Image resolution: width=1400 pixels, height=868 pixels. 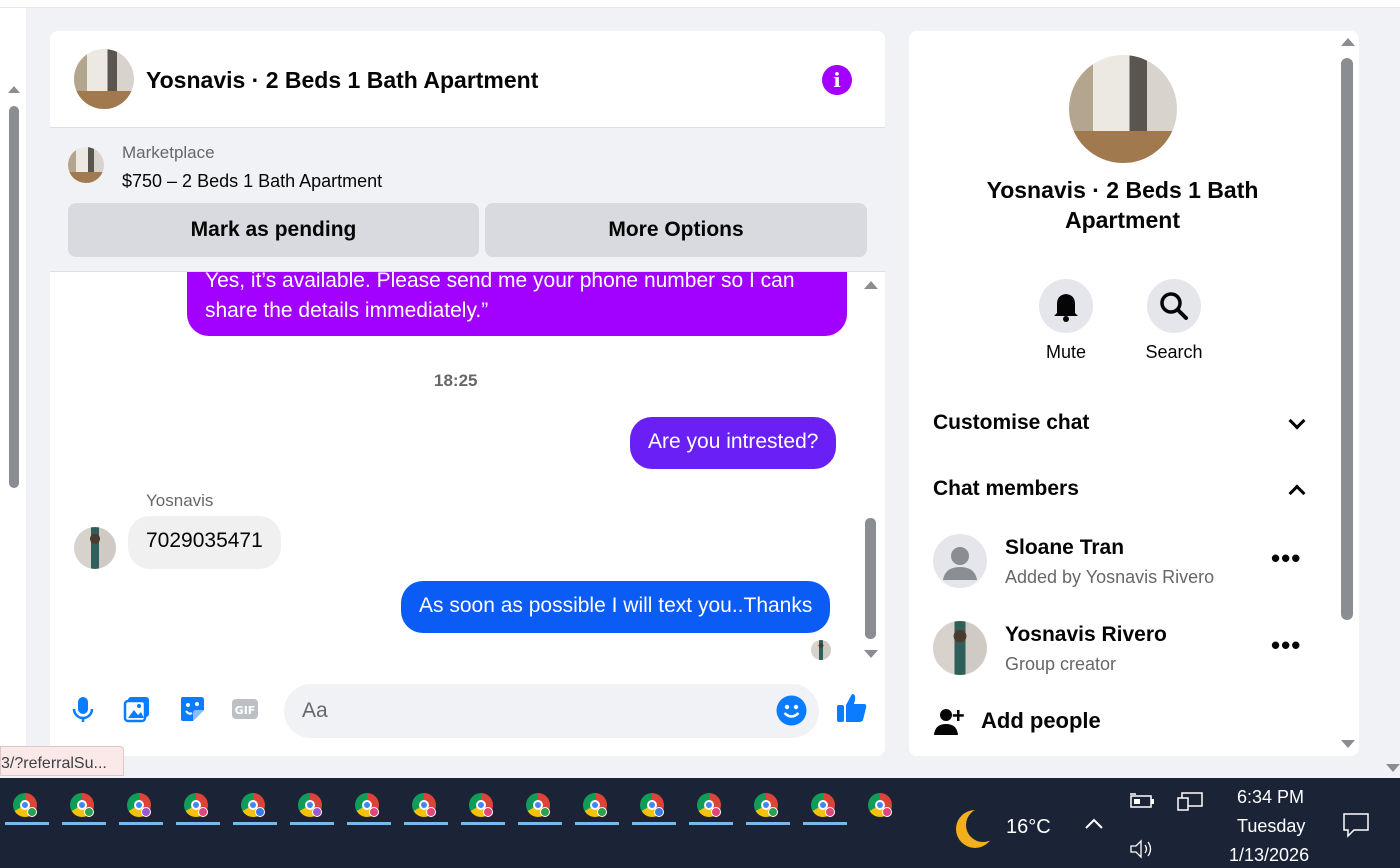 I want to click on info-icon: i, so click(x=837, y=80).